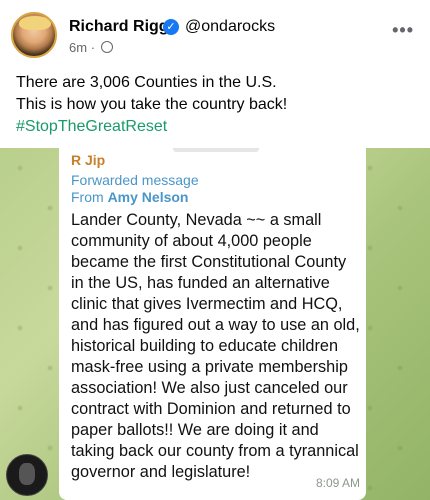 This screenshot has height=500, width=430. What do you see at coordinates (135, 180) in the screenshot?
I see `forwarded-label: Forwarded message` at bounding box center [135, 180].